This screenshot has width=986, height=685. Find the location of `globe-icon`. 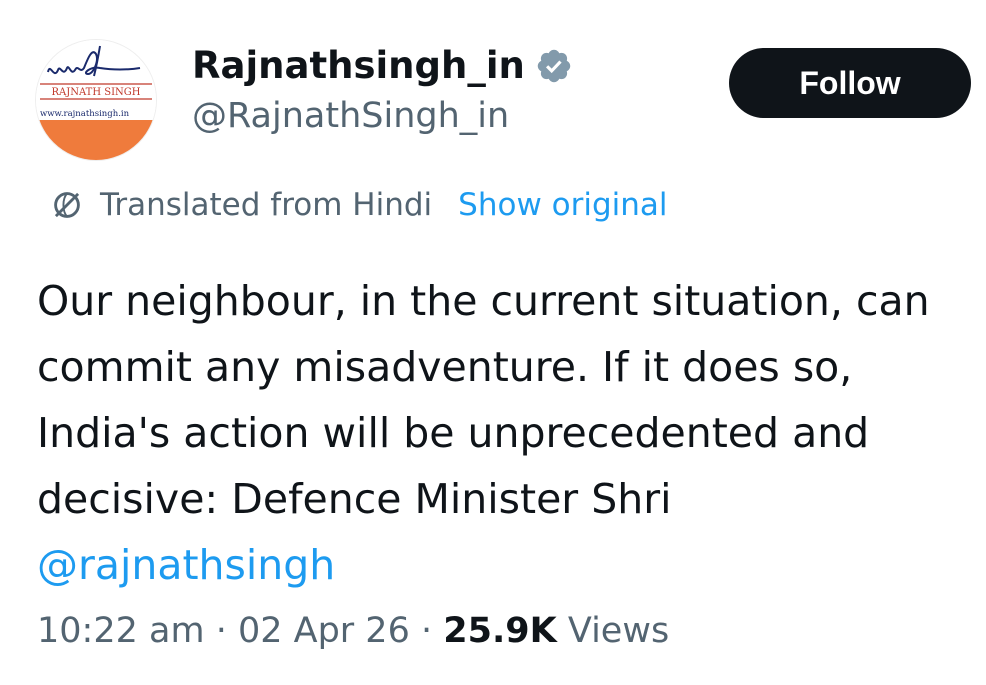

globe-icon is located at coordinates (67, 205).